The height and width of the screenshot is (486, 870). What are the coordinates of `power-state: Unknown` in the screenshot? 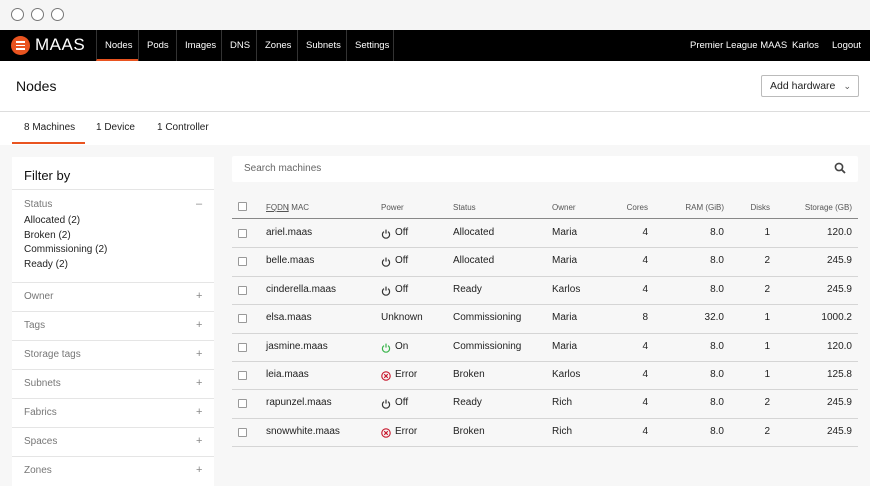 It's located at (402, 317).